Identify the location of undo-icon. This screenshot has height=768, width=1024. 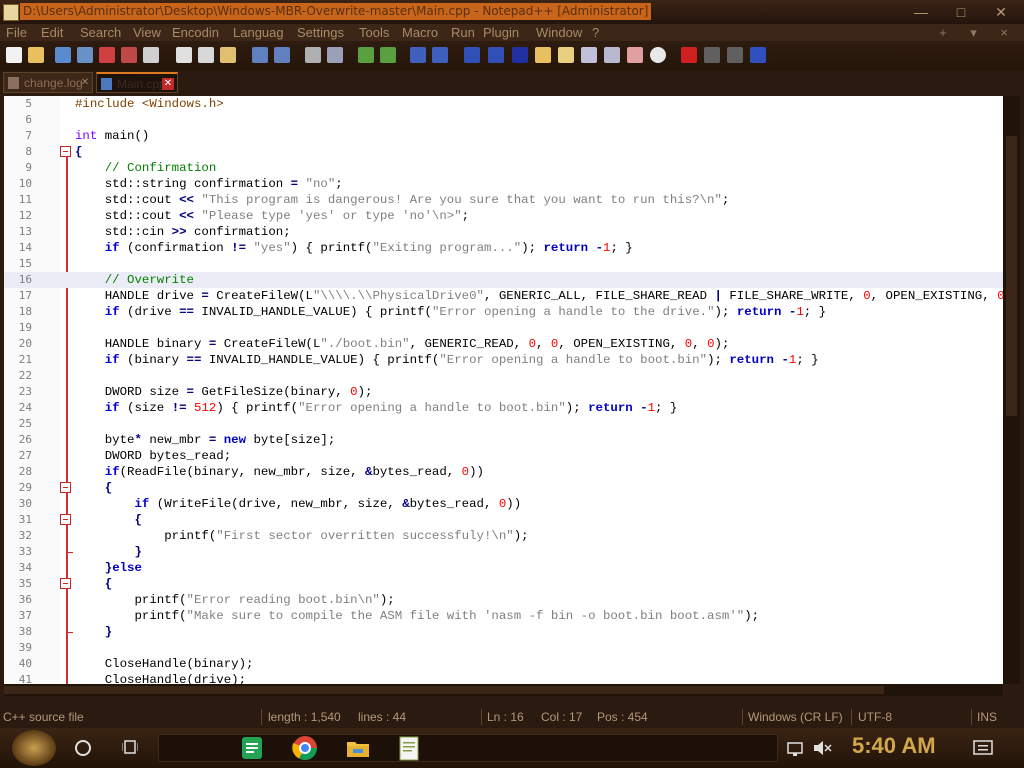
(260, 55).